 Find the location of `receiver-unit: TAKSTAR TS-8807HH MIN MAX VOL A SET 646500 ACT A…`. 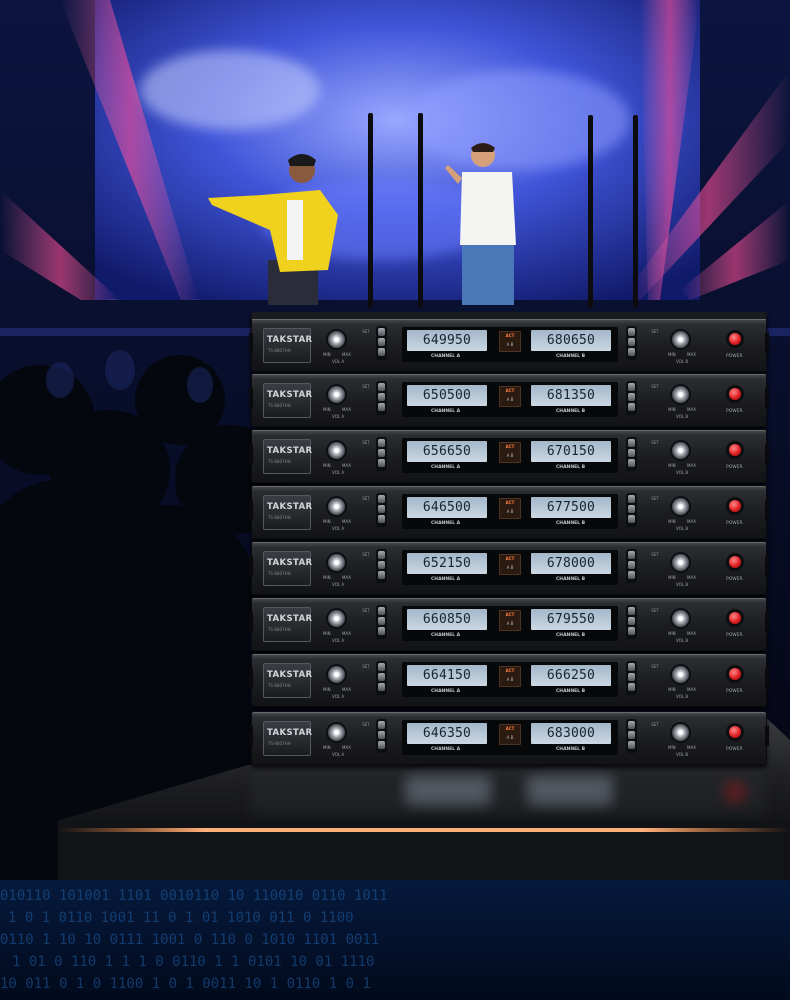

receiver-unit: TAKSTAR TS-8807HH MIN MAX VOL A SET 646500 ACT A… is located at coordinates (509, 512).